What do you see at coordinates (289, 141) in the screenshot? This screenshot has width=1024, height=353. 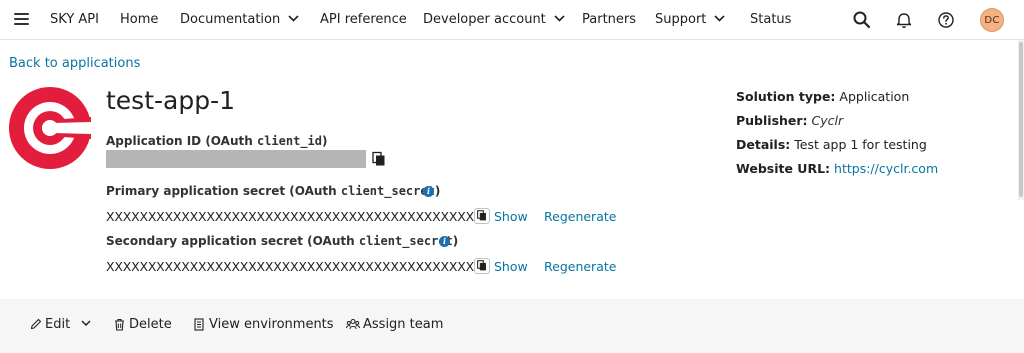 I see `application-id-code: client_id` at bounding box center [289, 141].